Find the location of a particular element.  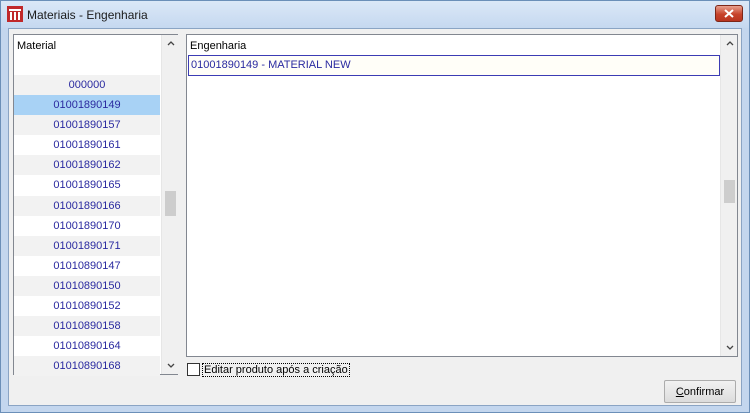

close-icon is located at coordinates (729, 13).